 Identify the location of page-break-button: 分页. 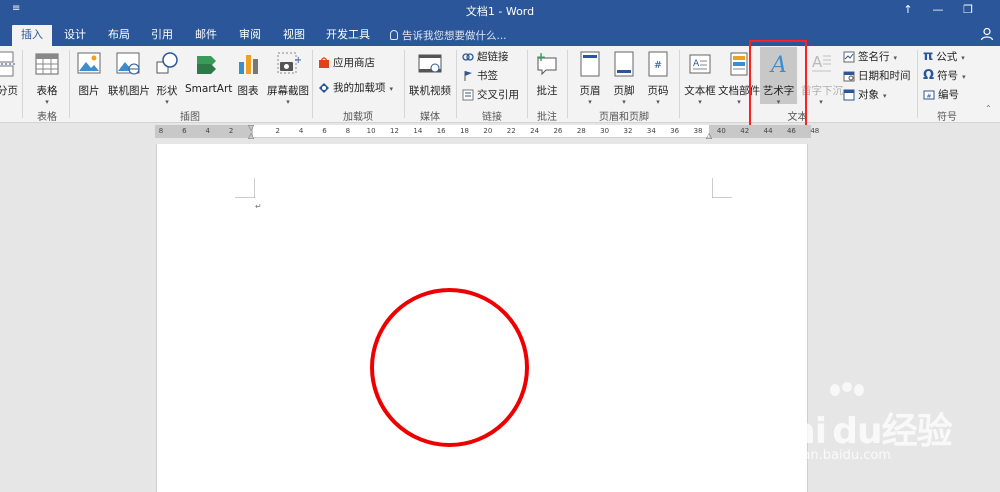
(9, 74).